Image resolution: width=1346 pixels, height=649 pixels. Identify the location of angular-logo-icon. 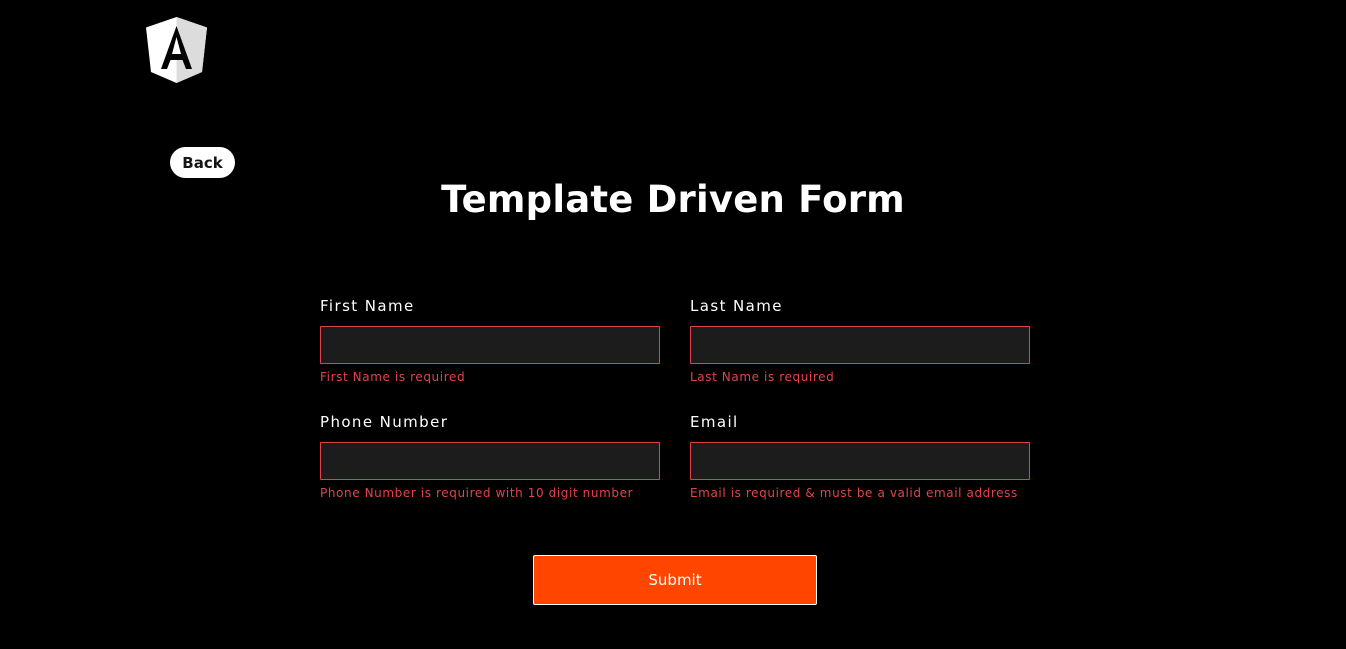
(176, 50).